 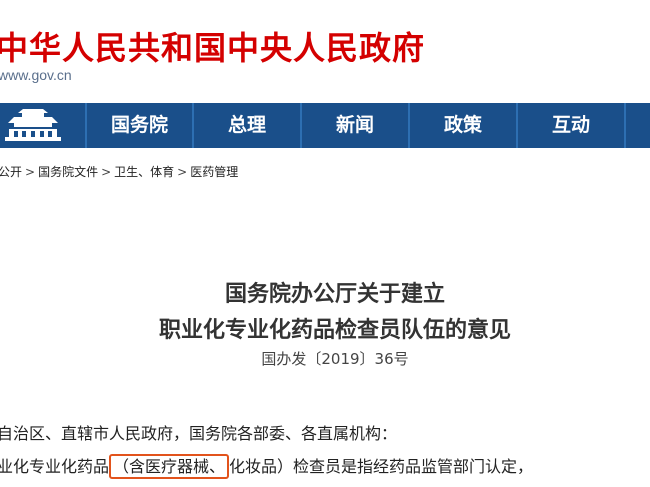 What do you see at coordinates (637, 125) in the screenshot?
I see `nav-item-more` at bounding box center [637, 125].